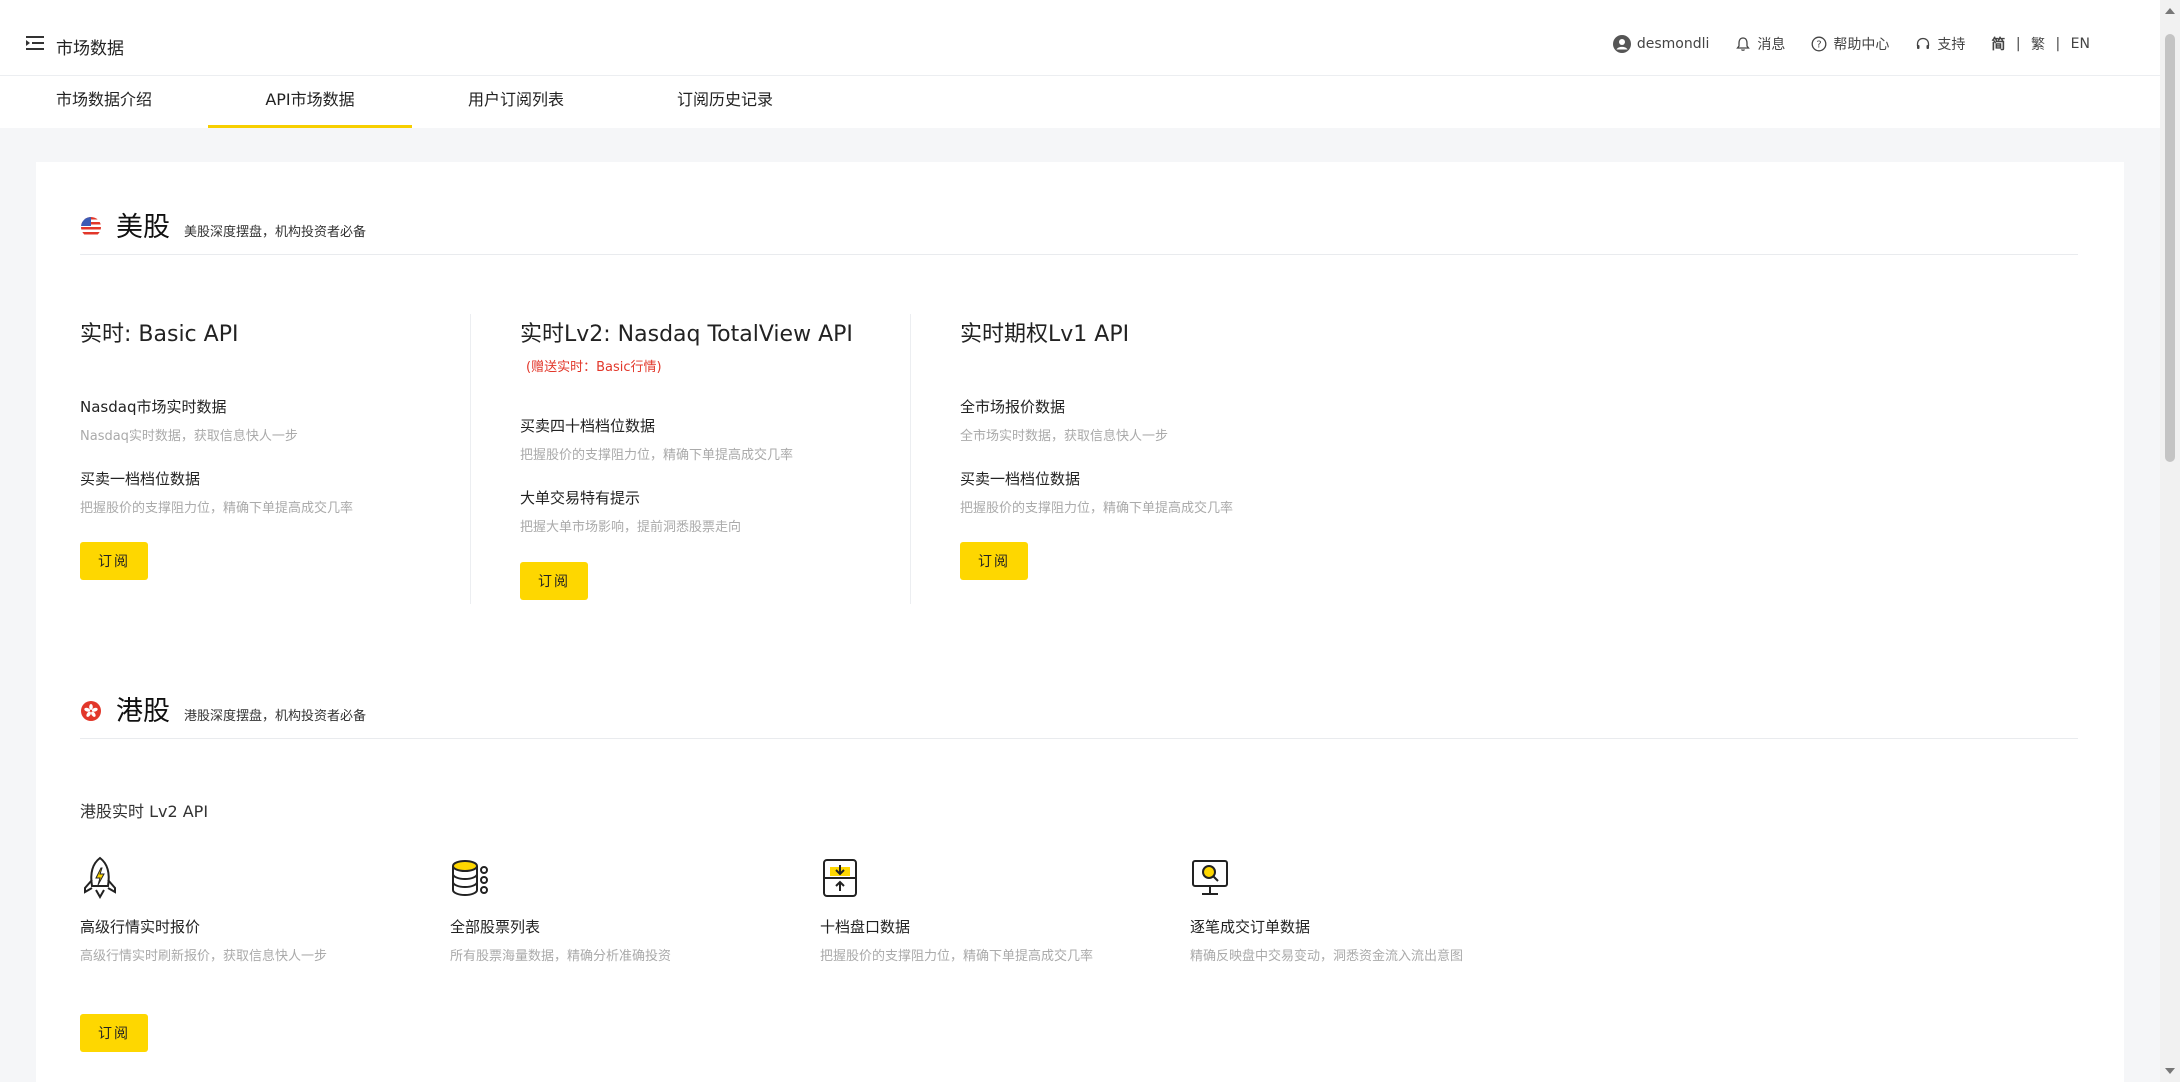 The width and height of the screenshot is (2180, 1082). I want to click on subscribe-totalview-api-button: 订阅, so click(554, 581).